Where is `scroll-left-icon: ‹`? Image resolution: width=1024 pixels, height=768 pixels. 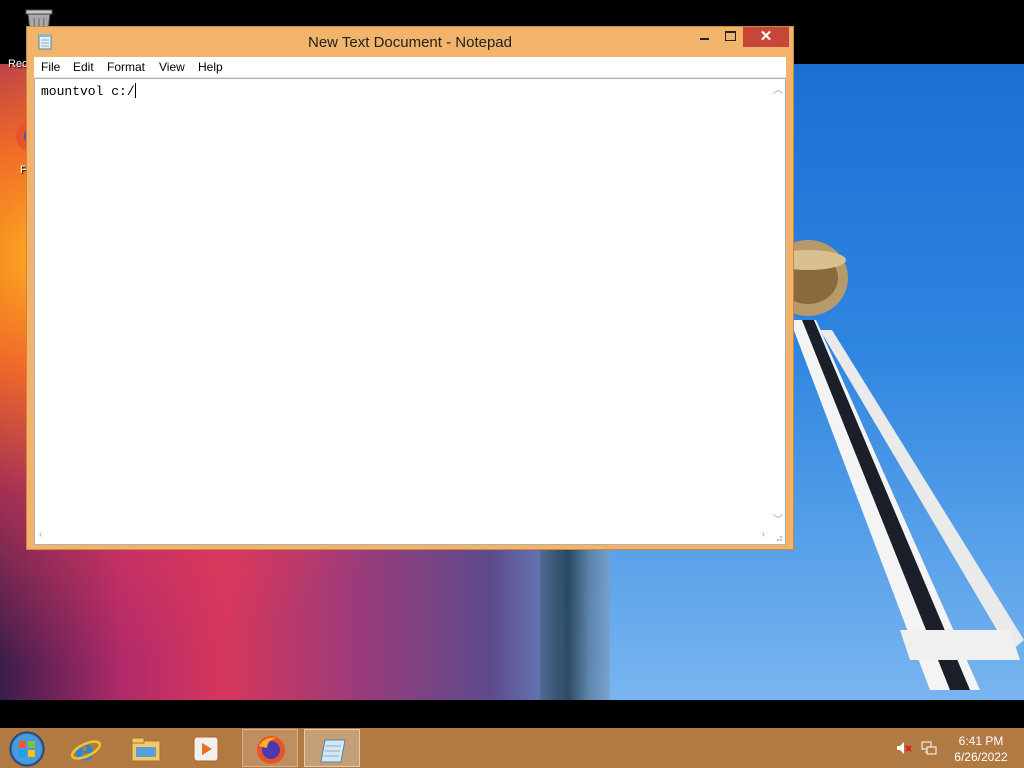 scroll-left-icon: ‹ is located at coordinates (40, 534).